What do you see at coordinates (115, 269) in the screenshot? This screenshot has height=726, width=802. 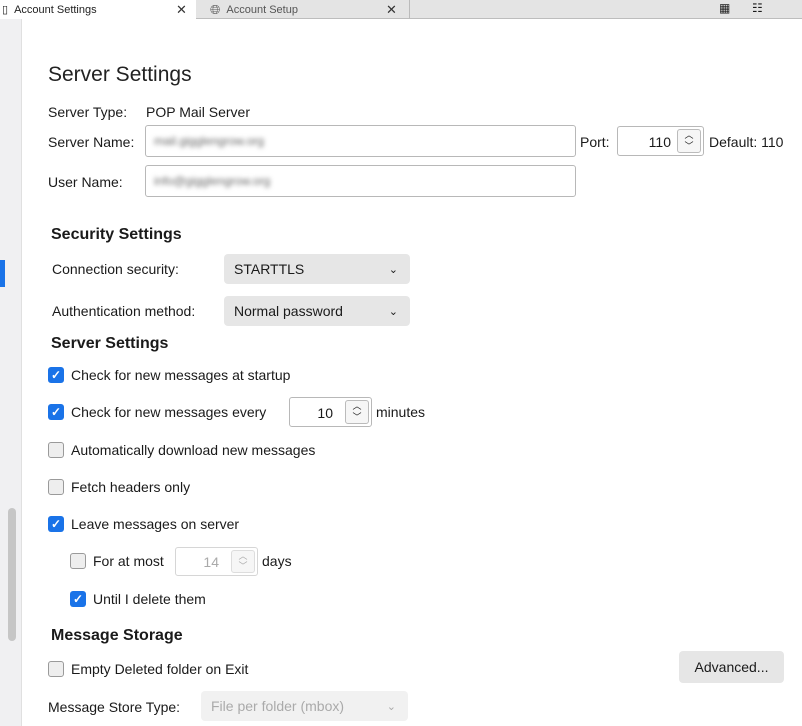 I see `connection-security-label: Connection security:` at bounding box center [115, 269].